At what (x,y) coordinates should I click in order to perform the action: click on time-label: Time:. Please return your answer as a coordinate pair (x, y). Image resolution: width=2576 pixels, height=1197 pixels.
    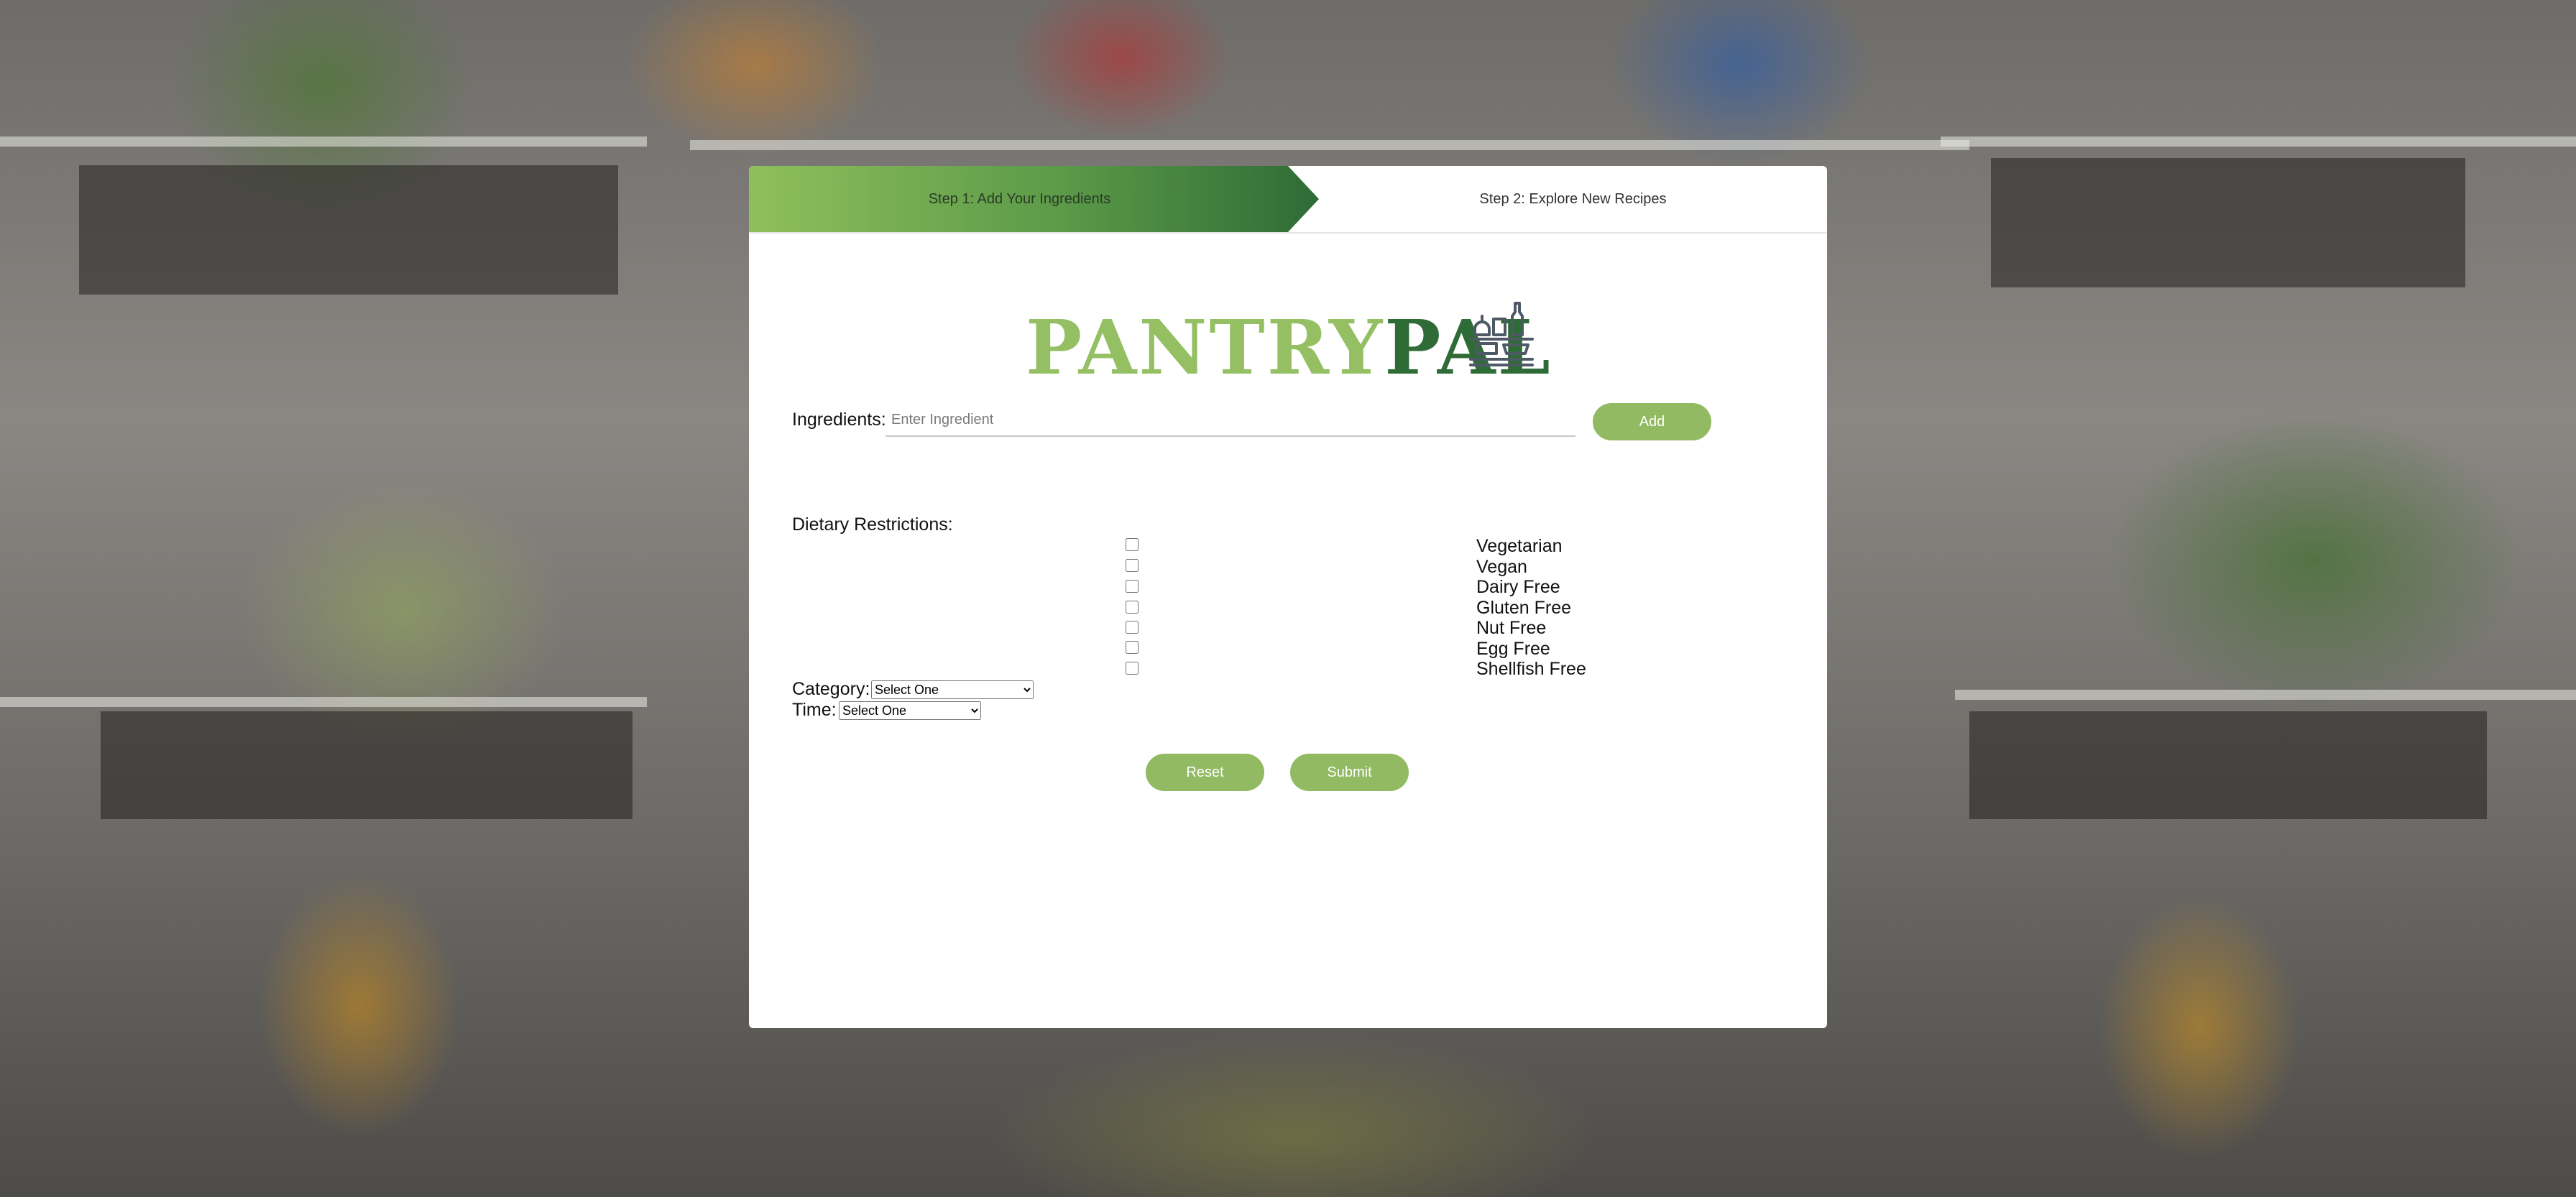
    Looking at the image, I should click on (814, 710).